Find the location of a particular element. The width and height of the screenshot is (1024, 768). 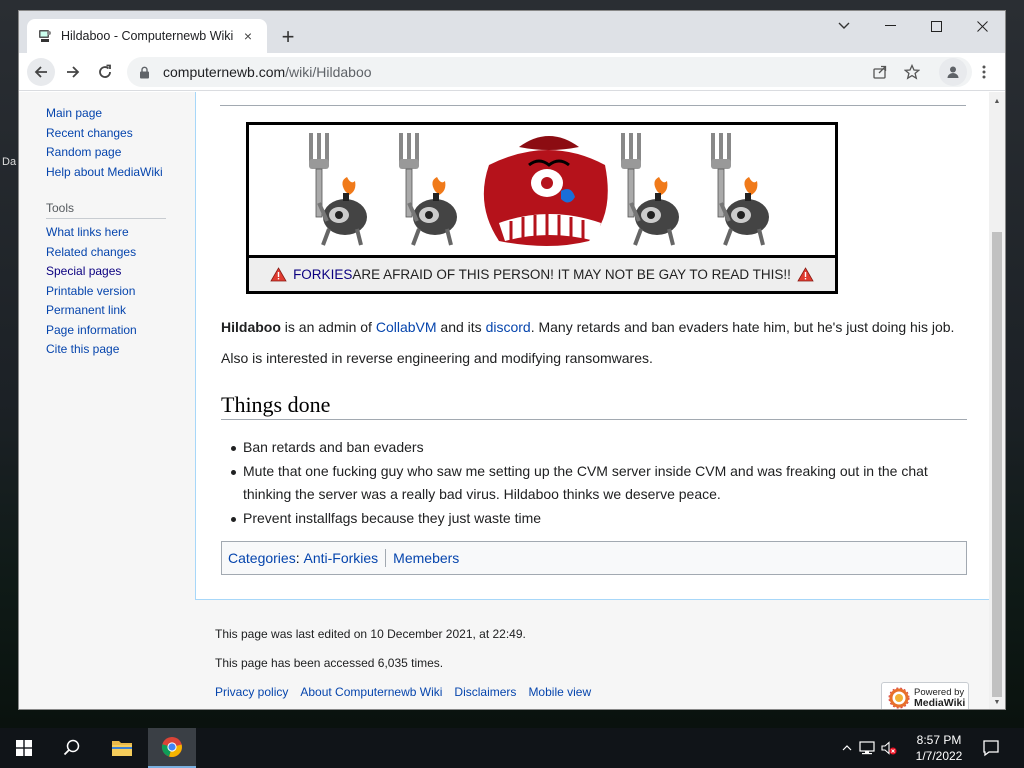

url-path: /wiki/Hildaboo is located at coordinates (328, 72).